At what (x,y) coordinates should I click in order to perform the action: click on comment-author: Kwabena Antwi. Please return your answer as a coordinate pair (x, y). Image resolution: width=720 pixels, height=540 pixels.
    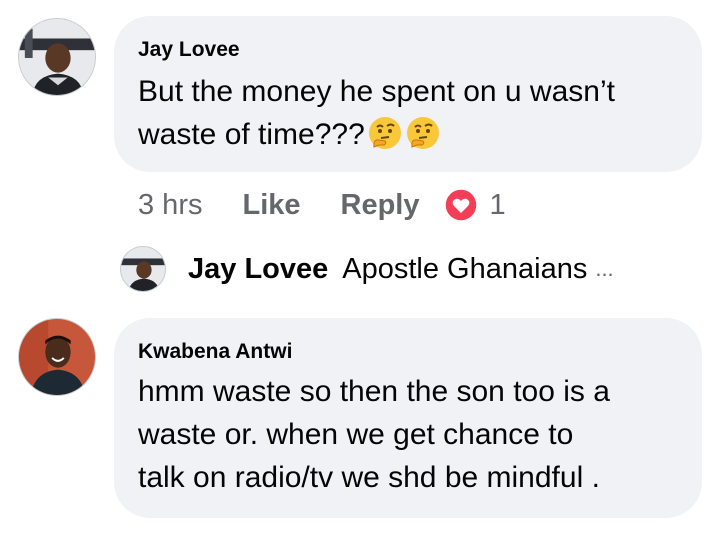
    Looking at the image, I should click on (215, 352).